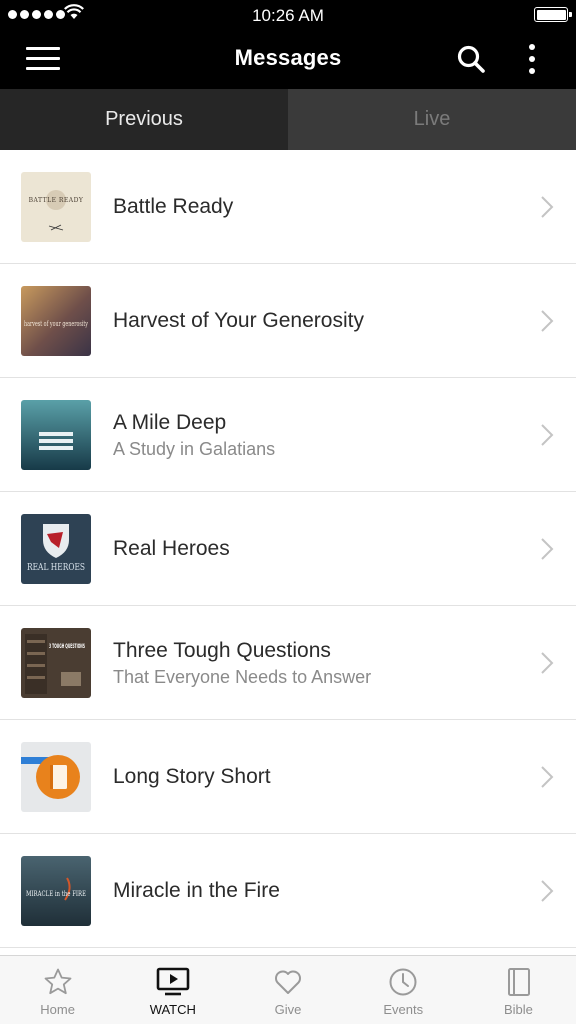 The image size is (576, 1024). I want to click on message-row-a-mile-deep: A Mile Deep A Study in Galatians, so click(288, 435).